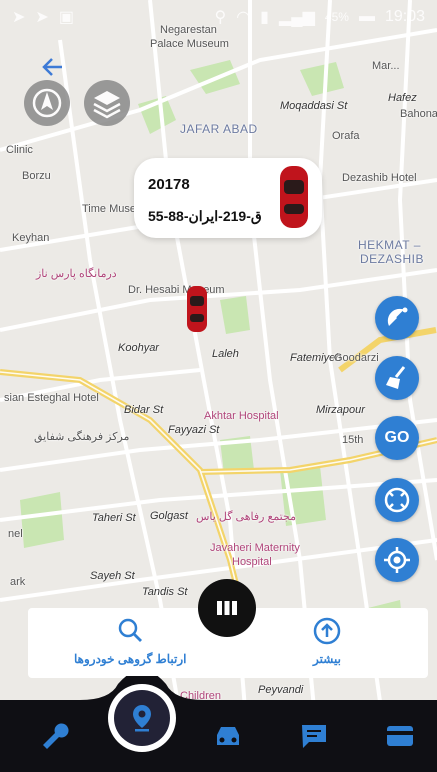  Describe the element at coordinates (165, 592) in the screenshot. I see `map-label: Tandis St` at that location.